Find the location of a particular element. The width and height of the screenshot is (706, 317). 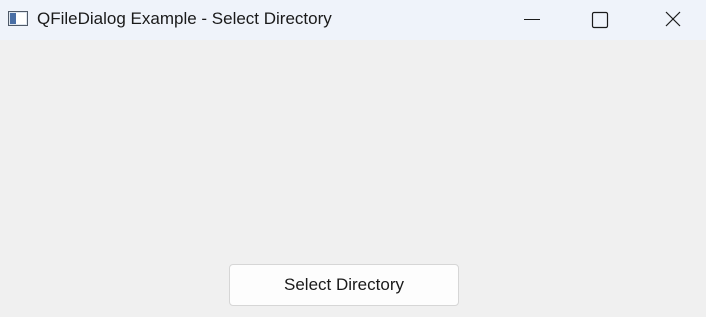

maximize-icon is located at coordinates (600, 20).